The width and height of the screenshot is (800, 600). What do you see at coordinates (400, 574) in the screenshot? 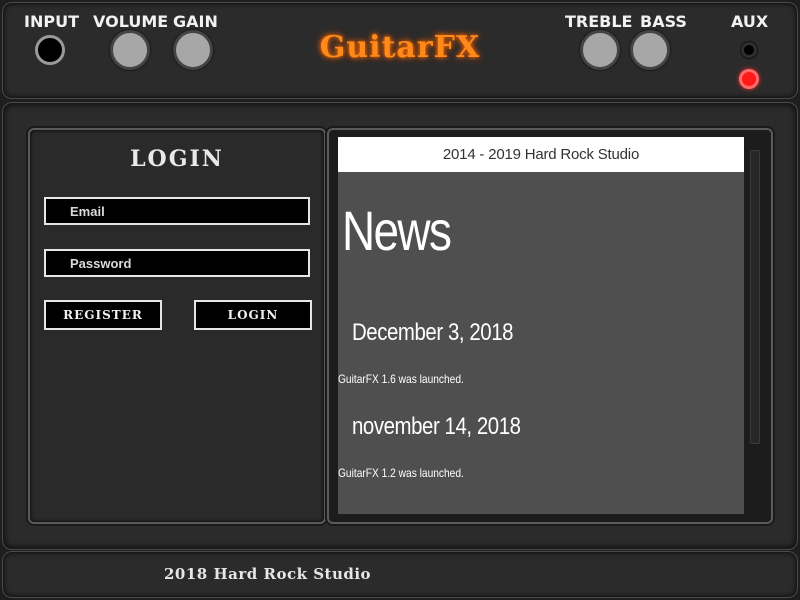
I see `footer` at bounding box center [400, 574].